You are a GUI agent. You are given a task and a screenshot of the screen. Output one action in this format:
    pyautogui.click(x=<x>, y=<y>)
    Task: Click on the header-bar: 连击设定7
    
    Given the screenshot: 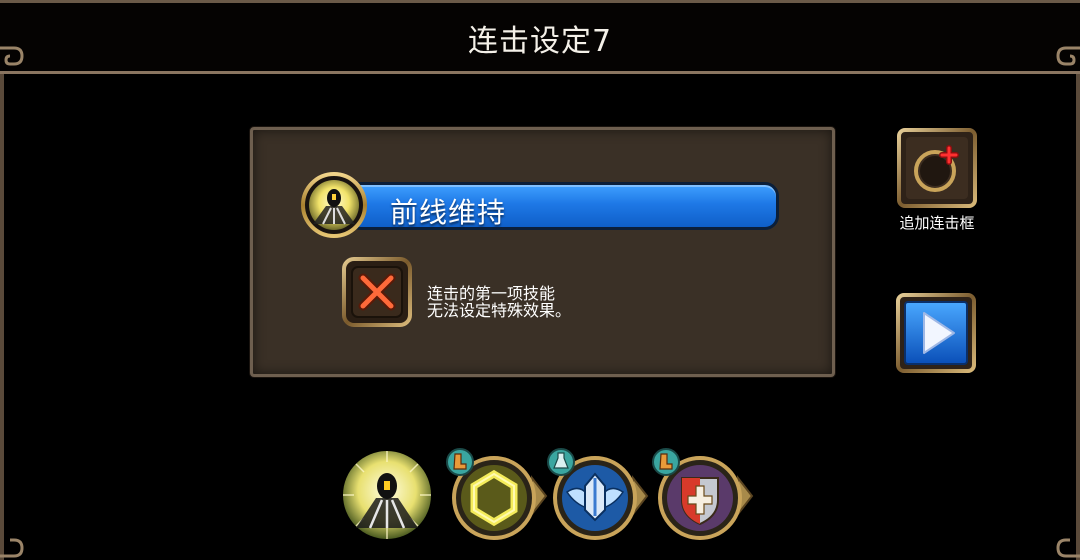 What is the action you would take?
    pyautogui.click(x=540, y=37)
    